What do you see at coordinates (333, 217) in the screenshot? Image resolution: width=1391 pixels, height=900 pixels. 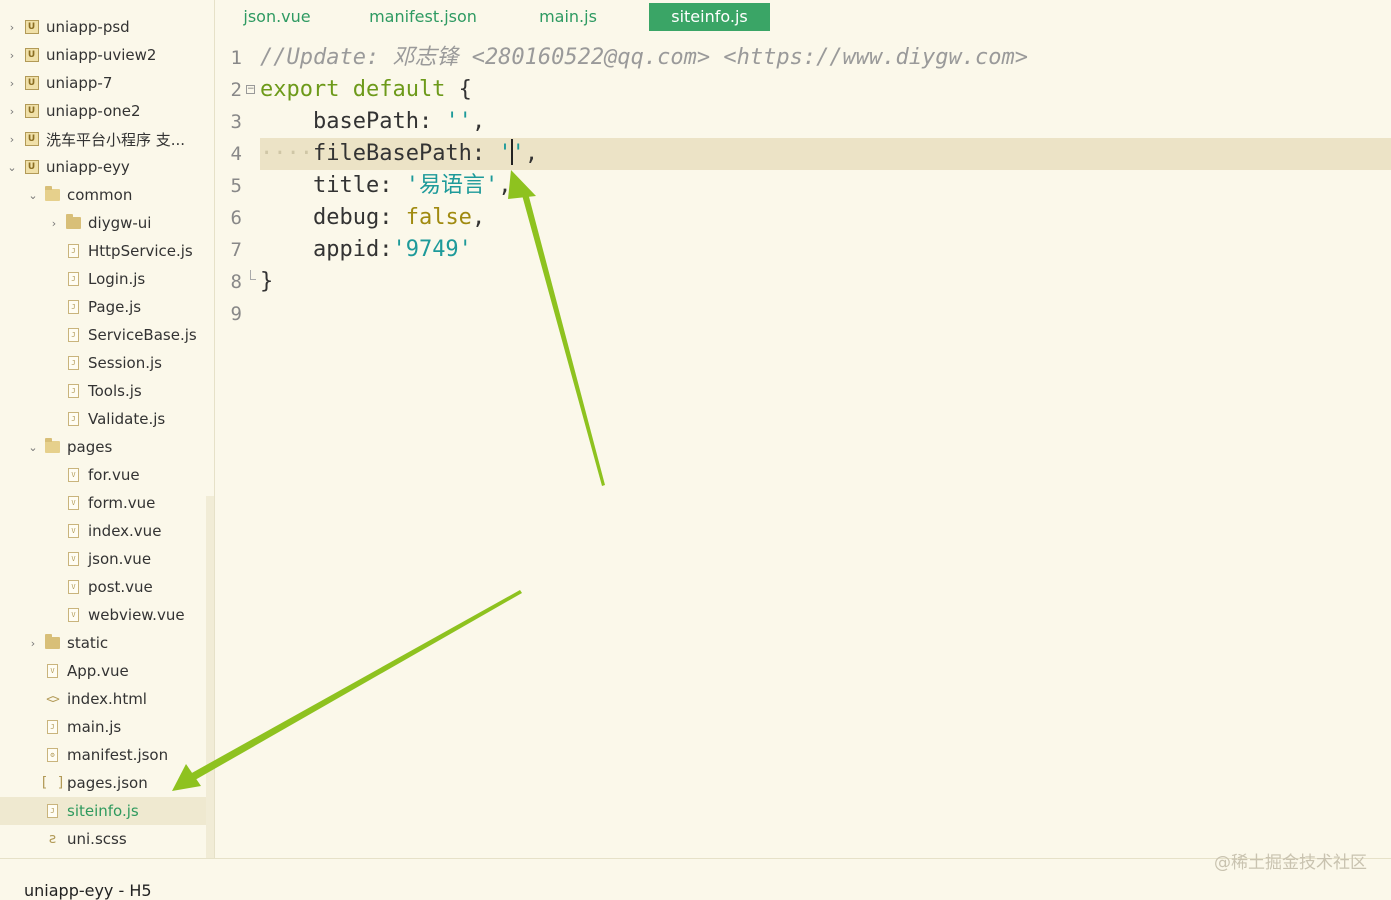 I see `property-token: debug:` at bounding box center [333, 217].